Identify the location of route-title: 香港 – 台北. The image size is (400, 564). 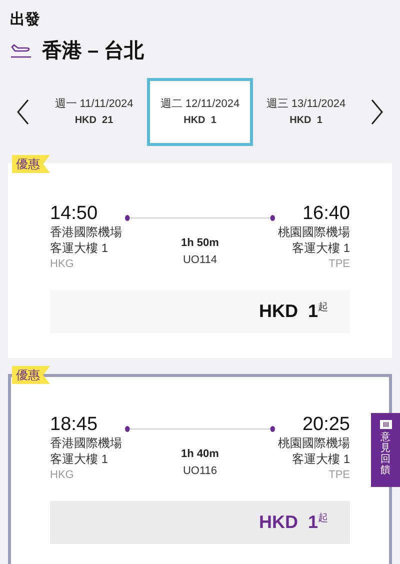
(93, 51).